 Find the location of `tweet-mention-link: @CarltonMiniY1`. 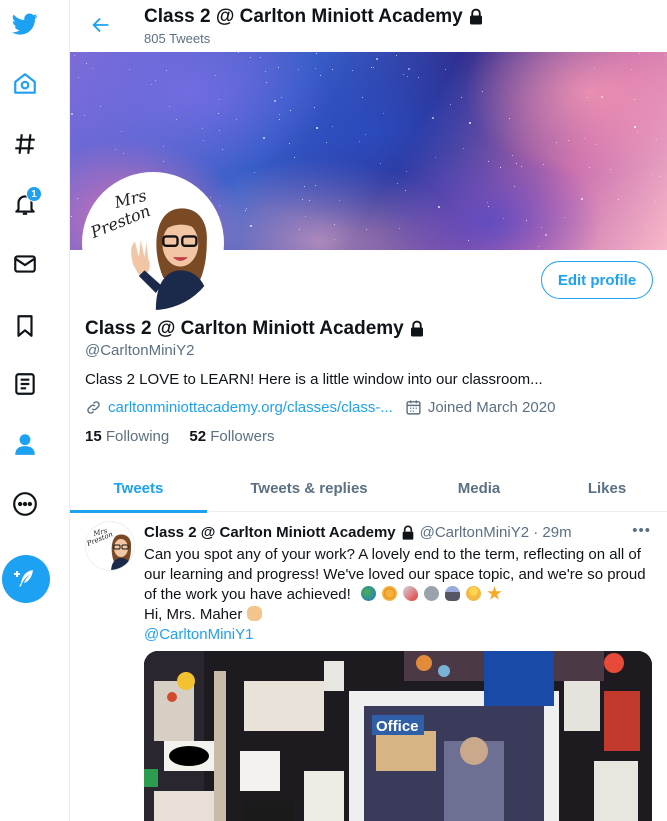

tweet-mention-link: @CarltonMiniY1 is located at coordinates (399, 635).